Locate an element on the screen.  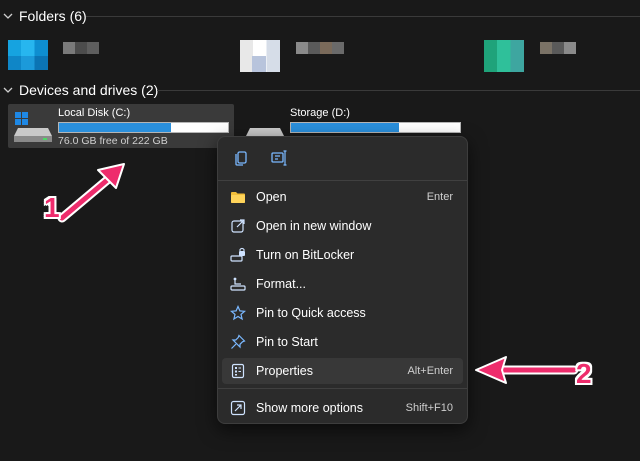
menu-item-shortcut: Enter is located at coordinates (439, 197).